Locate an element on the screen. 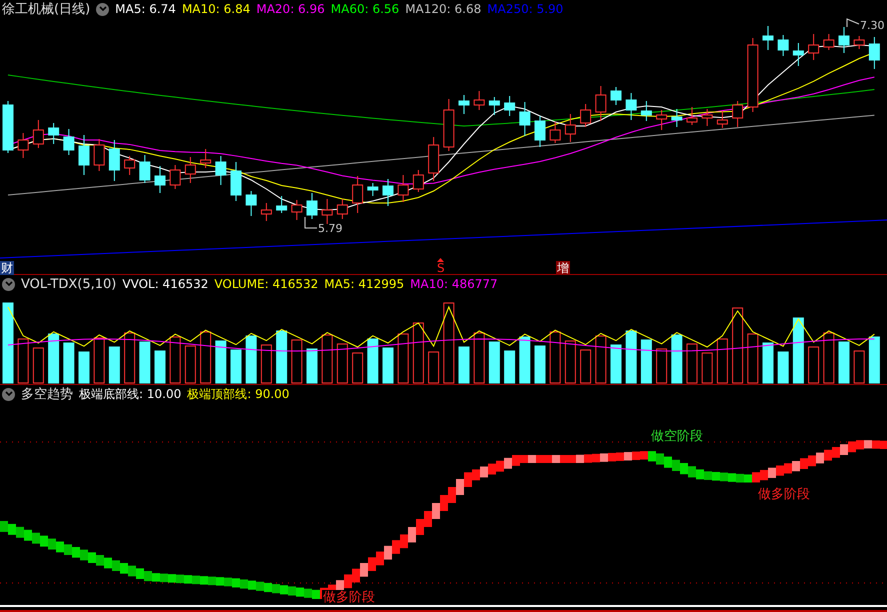 The height and width of the screenshot is (612, 887). indicator-value: MA60: 6.56 is located at coordinates (365, 9).